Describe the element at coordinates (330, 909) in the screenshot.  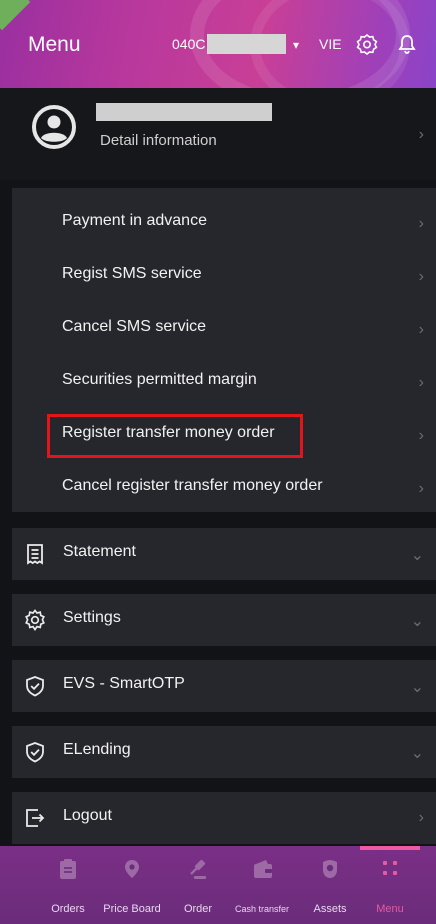
I see `nav-label: Assets` at that location.